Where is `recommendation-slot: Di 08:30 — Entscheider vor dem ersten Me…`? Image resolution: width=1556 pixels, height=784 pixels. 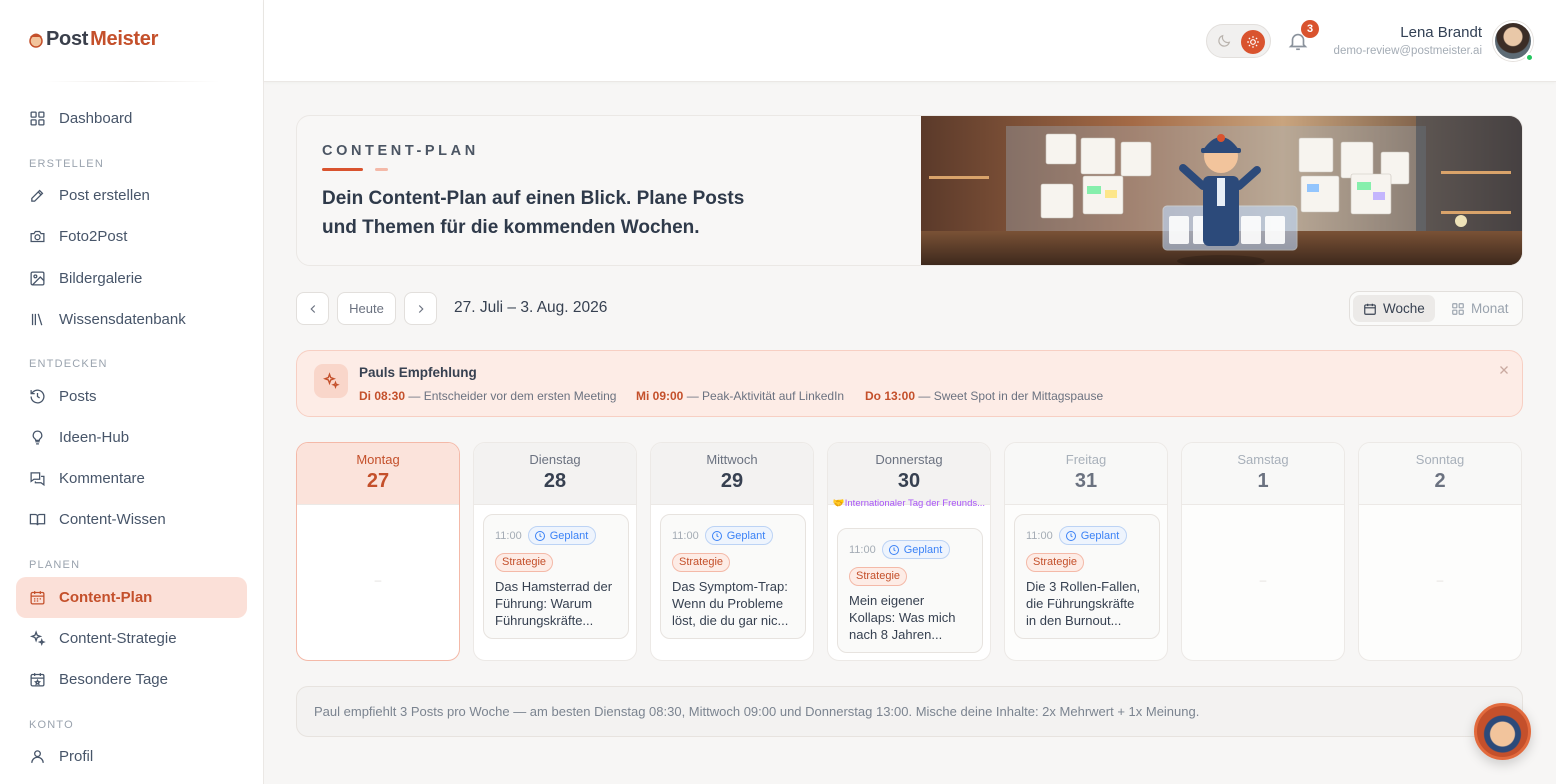 recommendation-slot: Di 08:30 — Entscheider vor dem ersten Me… is located at coordinates (487, 396).